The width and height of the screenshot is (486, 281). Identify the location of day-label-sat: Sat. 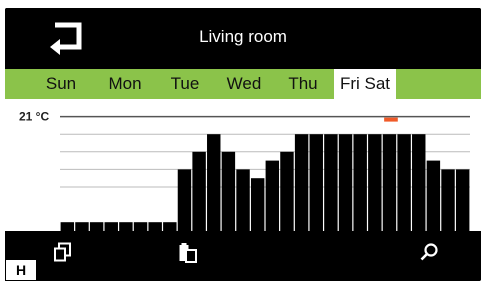
(377, 83).